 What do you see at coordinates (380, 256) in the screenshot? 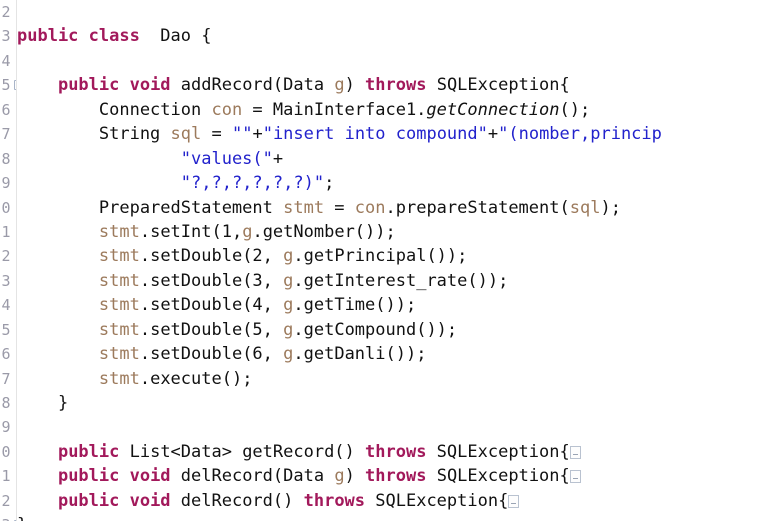
I see `code-token-plain: .getPrincipal());` at bounding box center [380, 256].